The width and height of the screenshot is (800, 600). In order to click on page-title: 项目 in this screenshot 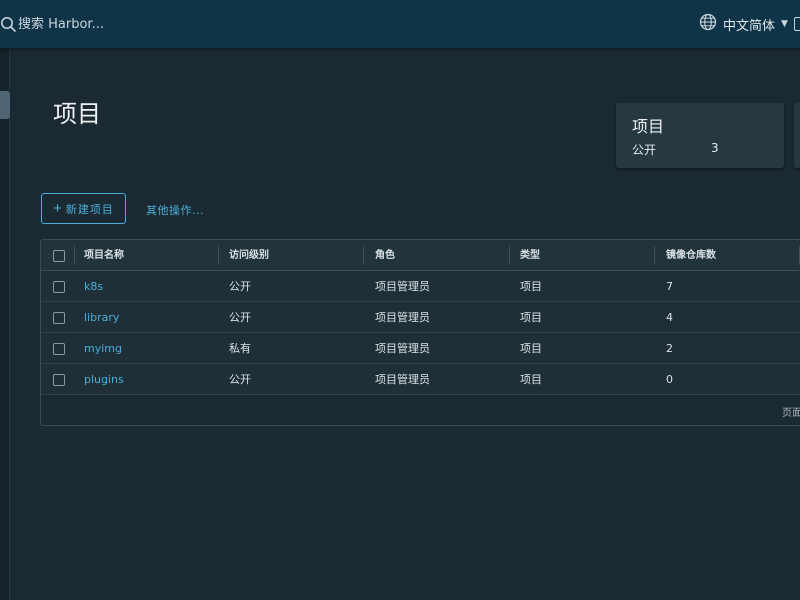, I will do `click(77, 114)`.